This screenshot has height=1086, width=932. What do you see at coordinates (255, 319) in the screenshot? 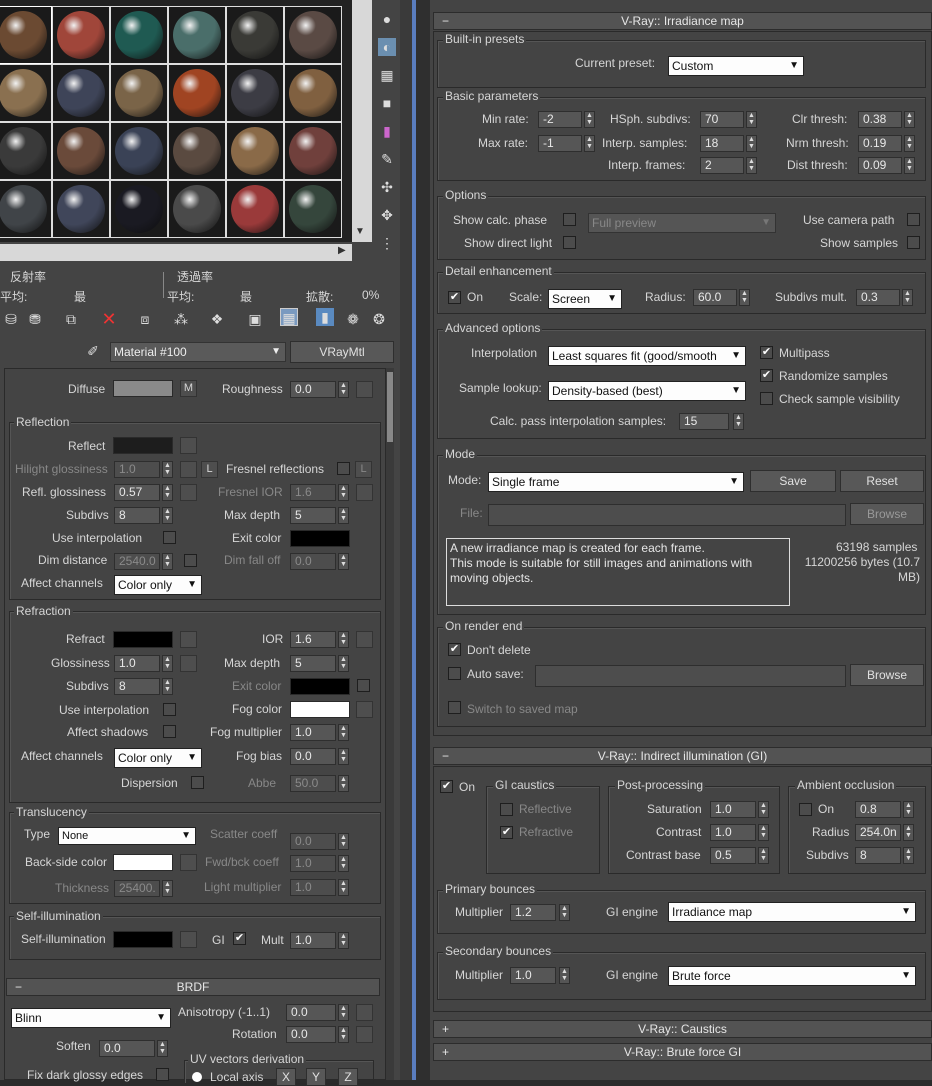
I see `material-id-icon: ▣` at bounding box center [255, 319].